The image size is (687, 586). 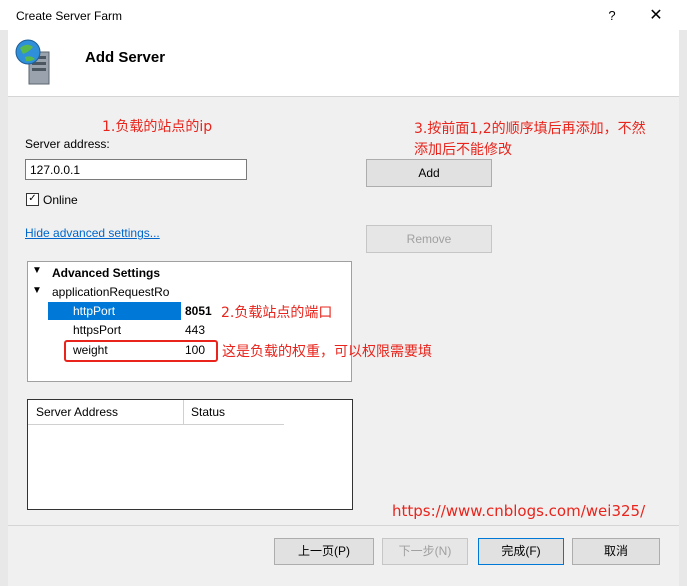 I want to click on server-address-label: Server address:, so click(x=67, y=144).